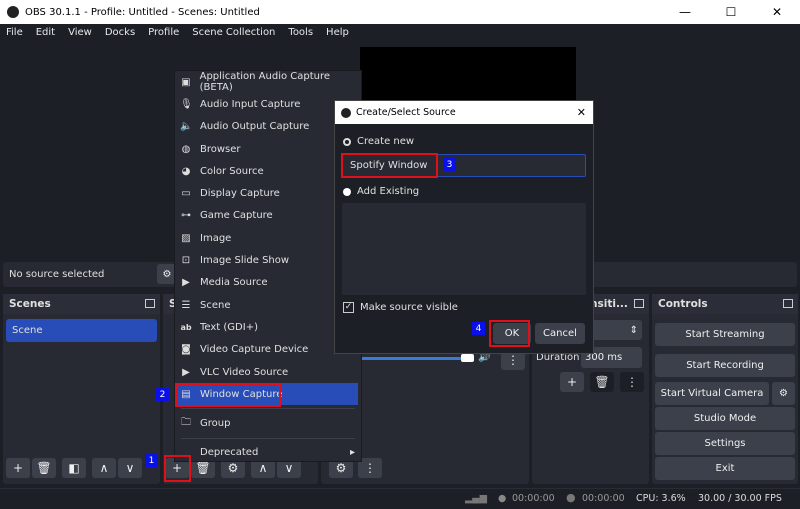 This screenshot has width=800, height=509. What do you see at coordinates (186, 238) in the screenshot?
I see `image-icon: ▨` at bounding box center [186, 238].